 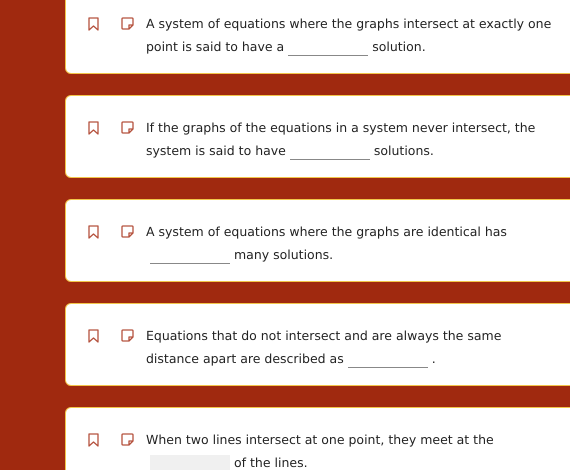 What do you see at coordinates (324, 348) in the screenshot?
I see `question-text: Equations that do not intersect and are always the same distance apart are described as .` at bounding box center [324, 348].